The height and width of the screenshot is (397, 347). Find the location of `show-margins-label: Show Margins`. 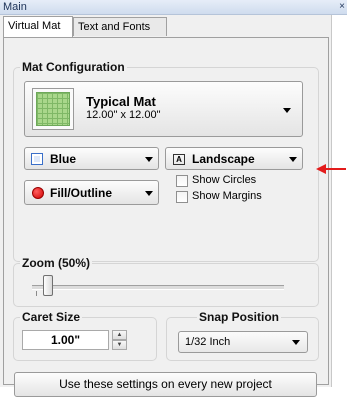

show-margins-label: Show Margins is located at coordinates (227, 196).